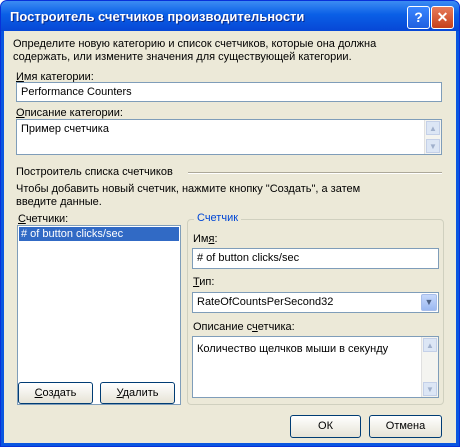 The height and width of the screenshot is (447, 460). Describe the element at coordinates (99, 315) in the screenshot. I see `counters-list: # of button clicks/sec` at that location.